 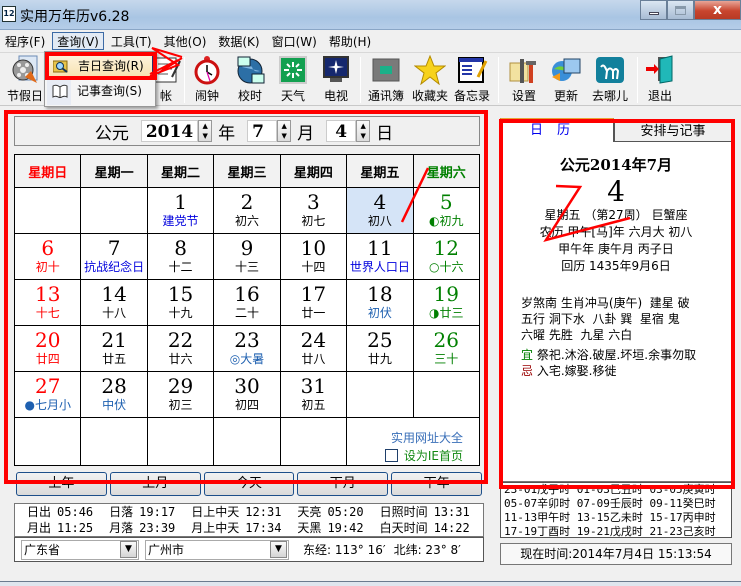 I want to click on day-cell: 24 廿八, so click(x=313, y=348).